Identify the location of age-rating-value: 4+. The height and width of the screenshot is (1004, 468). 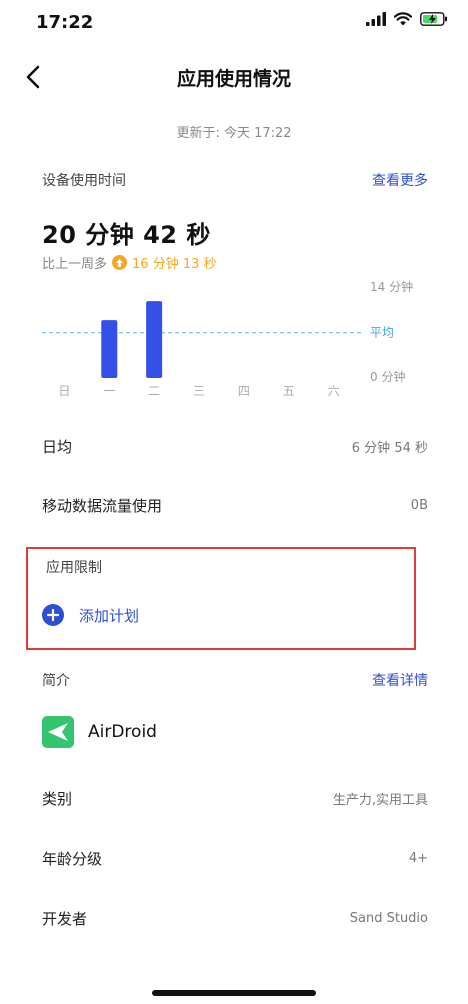
(418, 858).